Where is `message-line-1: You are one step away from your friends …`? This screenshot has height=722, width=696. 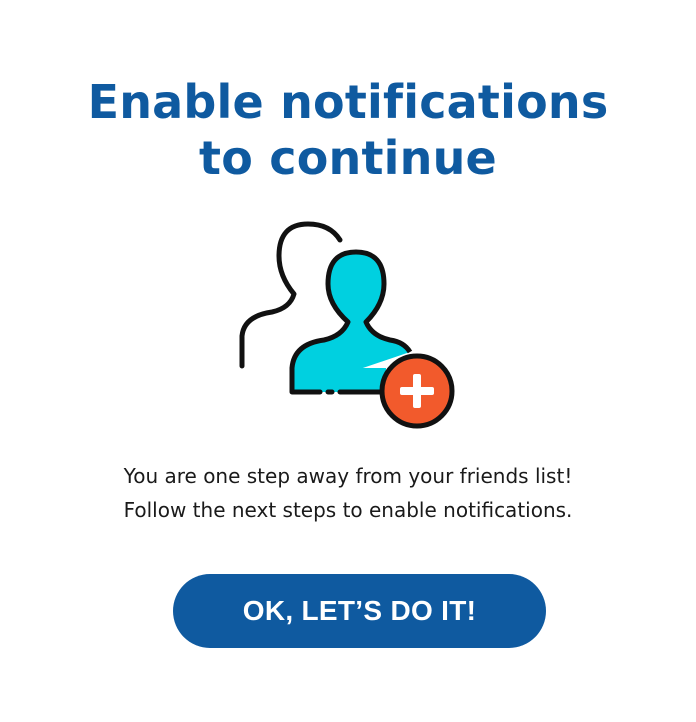 message-line-1: You are one step away from your friends … is located at coordinates (348, 476).